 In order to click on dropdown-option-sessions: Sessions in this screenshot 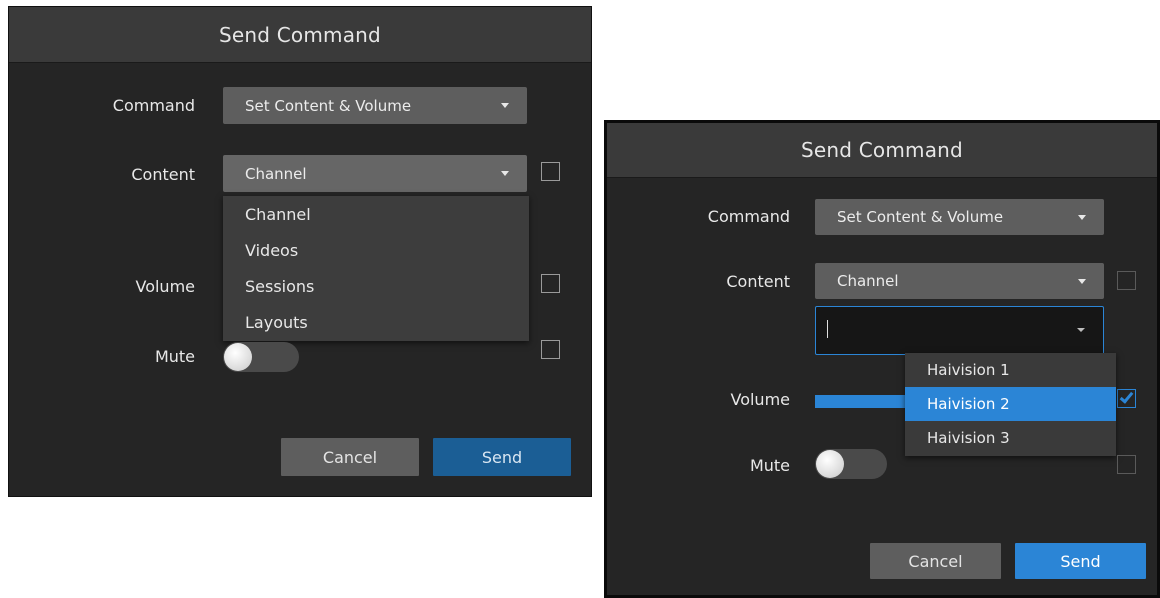, I will do `click(376, 286)`.